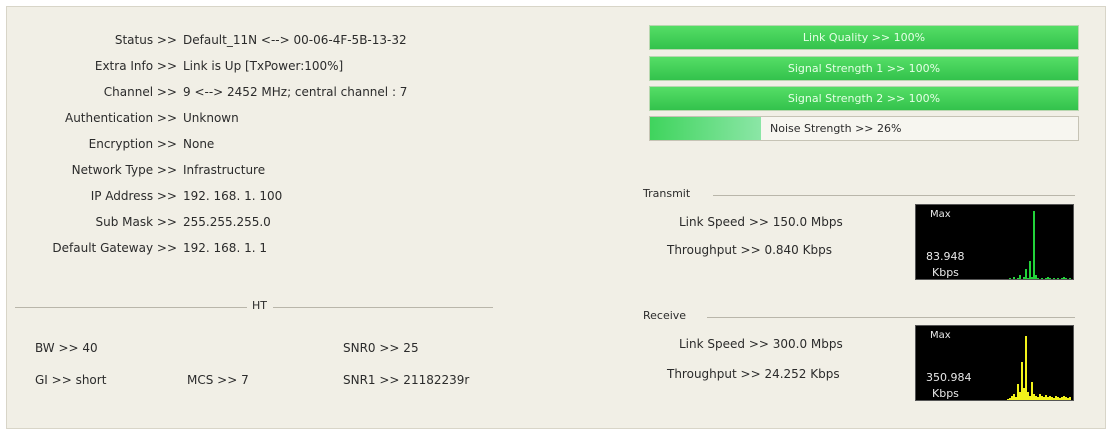 The image size is (1109, 432). What do you see at coordinates (945, 256) in the screenshot?
I see `transmit-graph-value: 83.948` at bounding box center [945, 256].